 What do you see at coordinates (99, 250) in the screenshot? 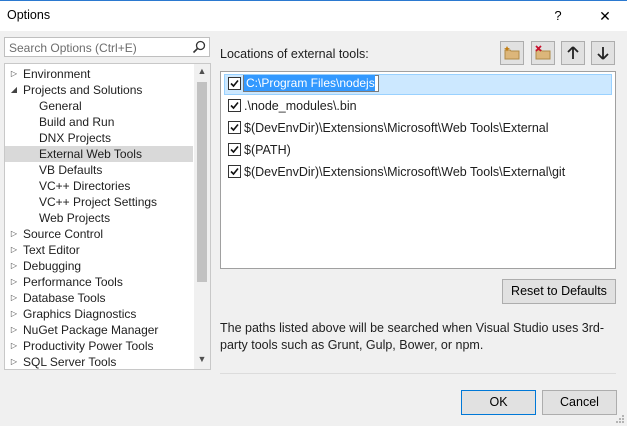
I see `tree-item: ▷ Text Editor` at bounding box center [99, 250].